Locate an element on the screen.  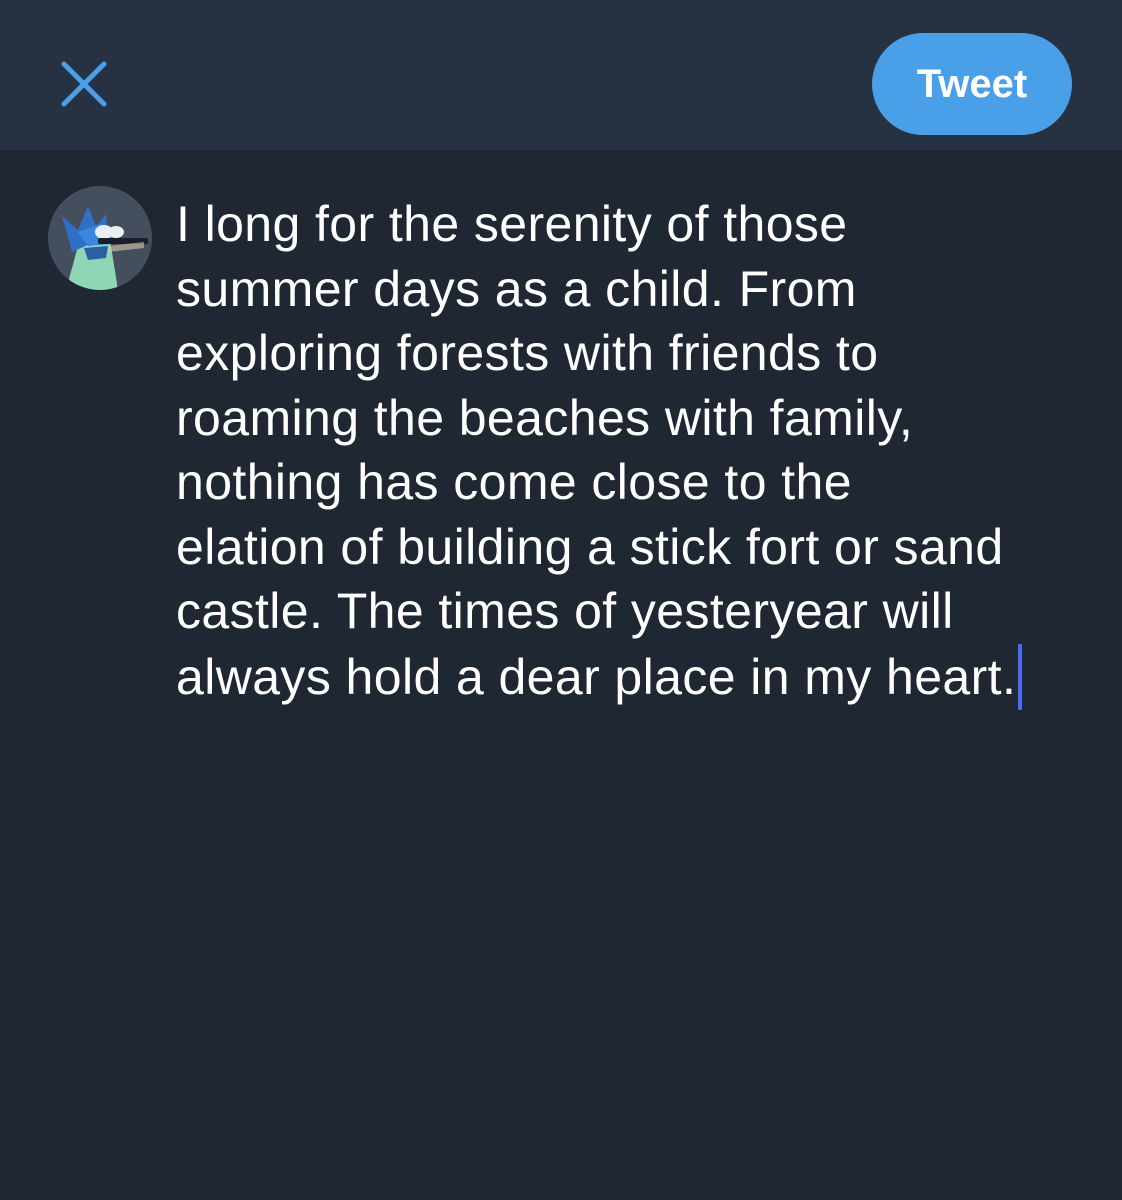
avatar-icon is located at coordinates (100, 238).